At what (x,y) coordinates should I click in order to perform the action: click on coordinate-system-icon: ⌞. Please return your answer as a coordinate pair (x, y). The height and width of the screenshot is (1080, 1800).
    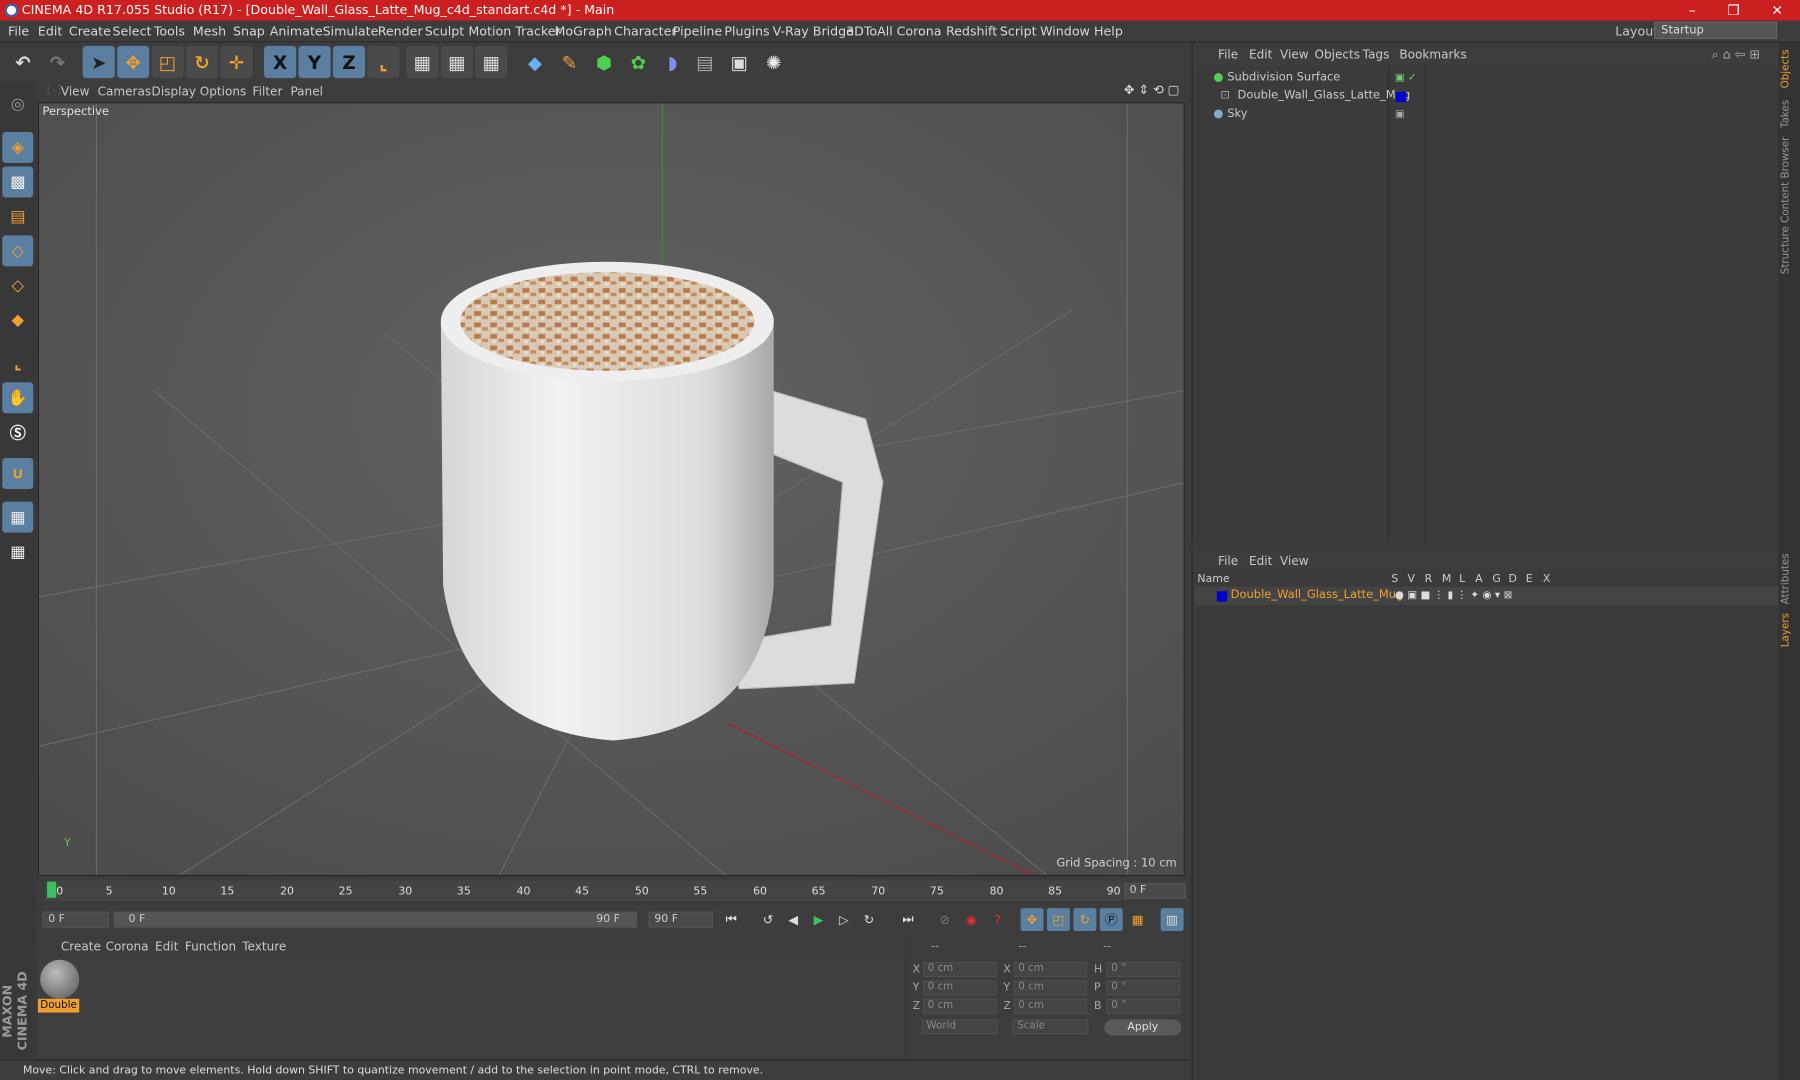
    Looking at the image, I should click on (383, 62).